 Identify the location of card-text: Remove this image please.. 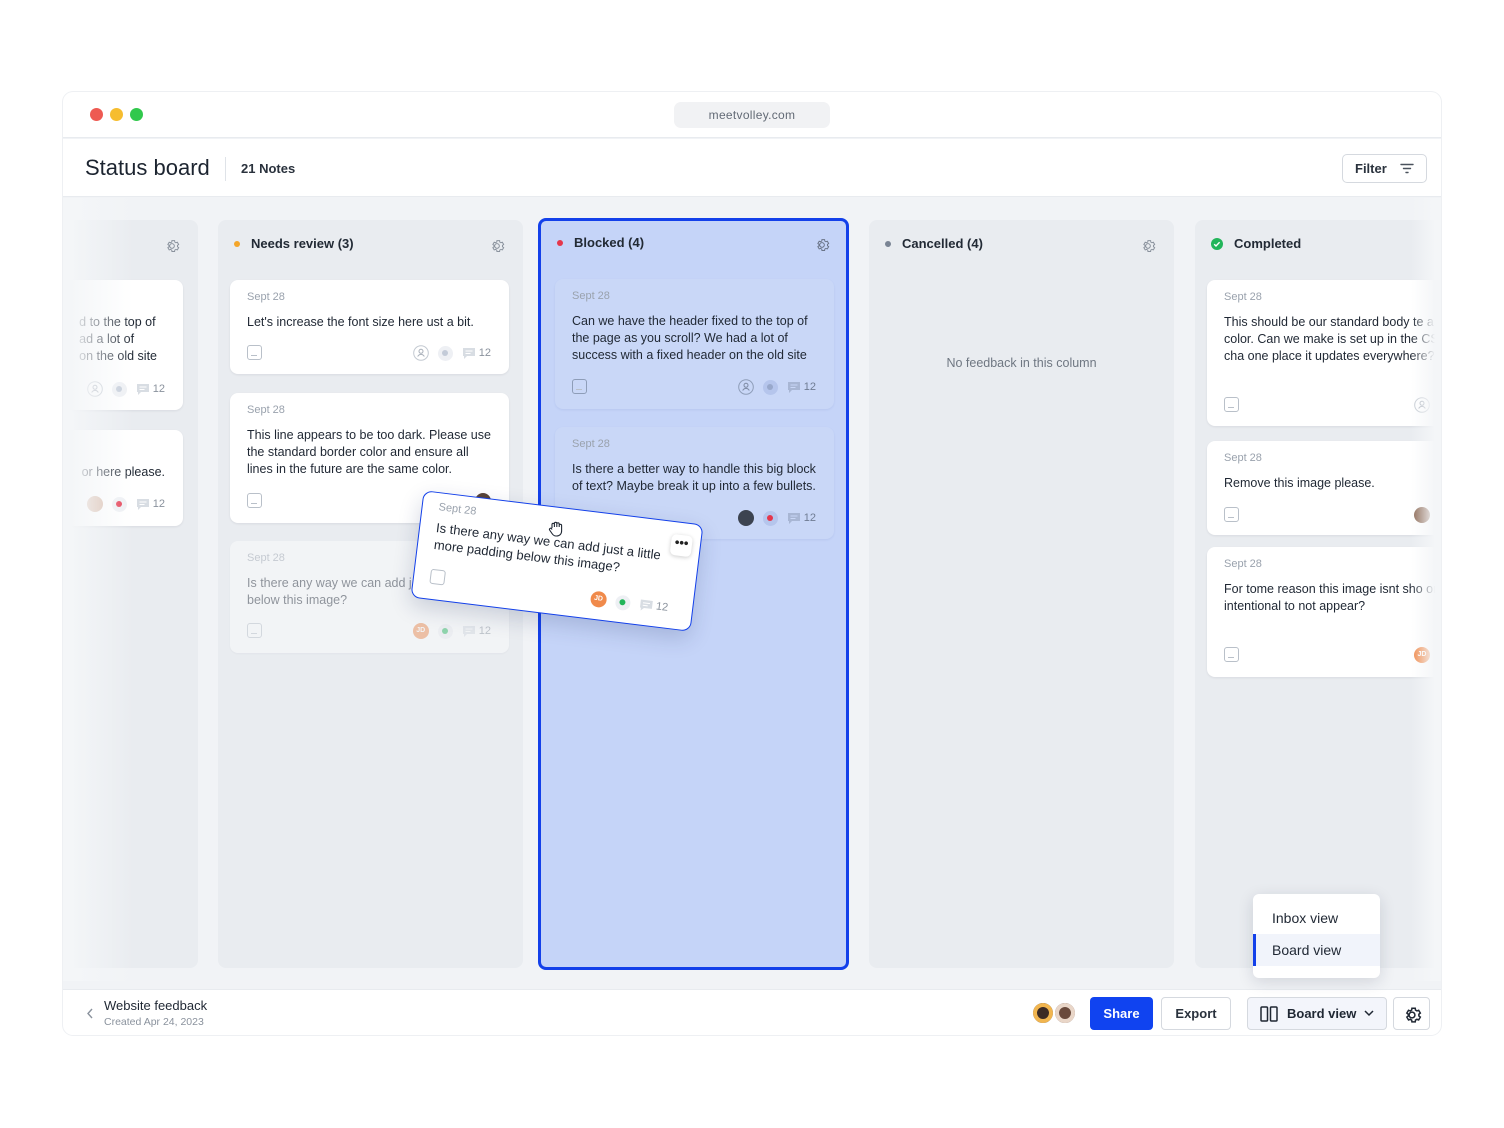
(1299, 483).